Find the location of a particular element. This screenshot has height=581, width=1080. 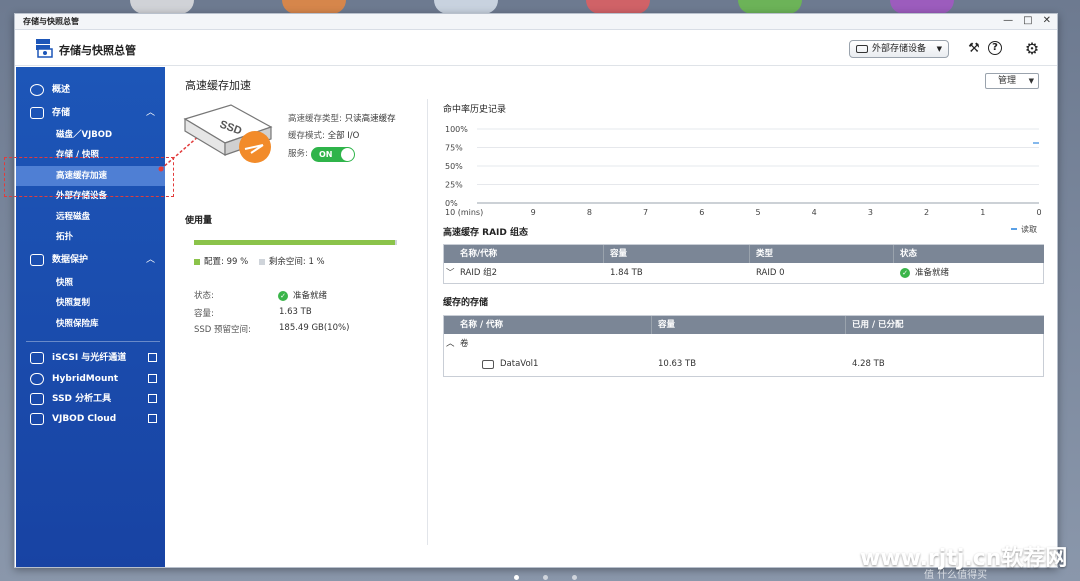

sidebar-subitem-disks: 磁盘／VJBOD is located at coordinates (90, 135).